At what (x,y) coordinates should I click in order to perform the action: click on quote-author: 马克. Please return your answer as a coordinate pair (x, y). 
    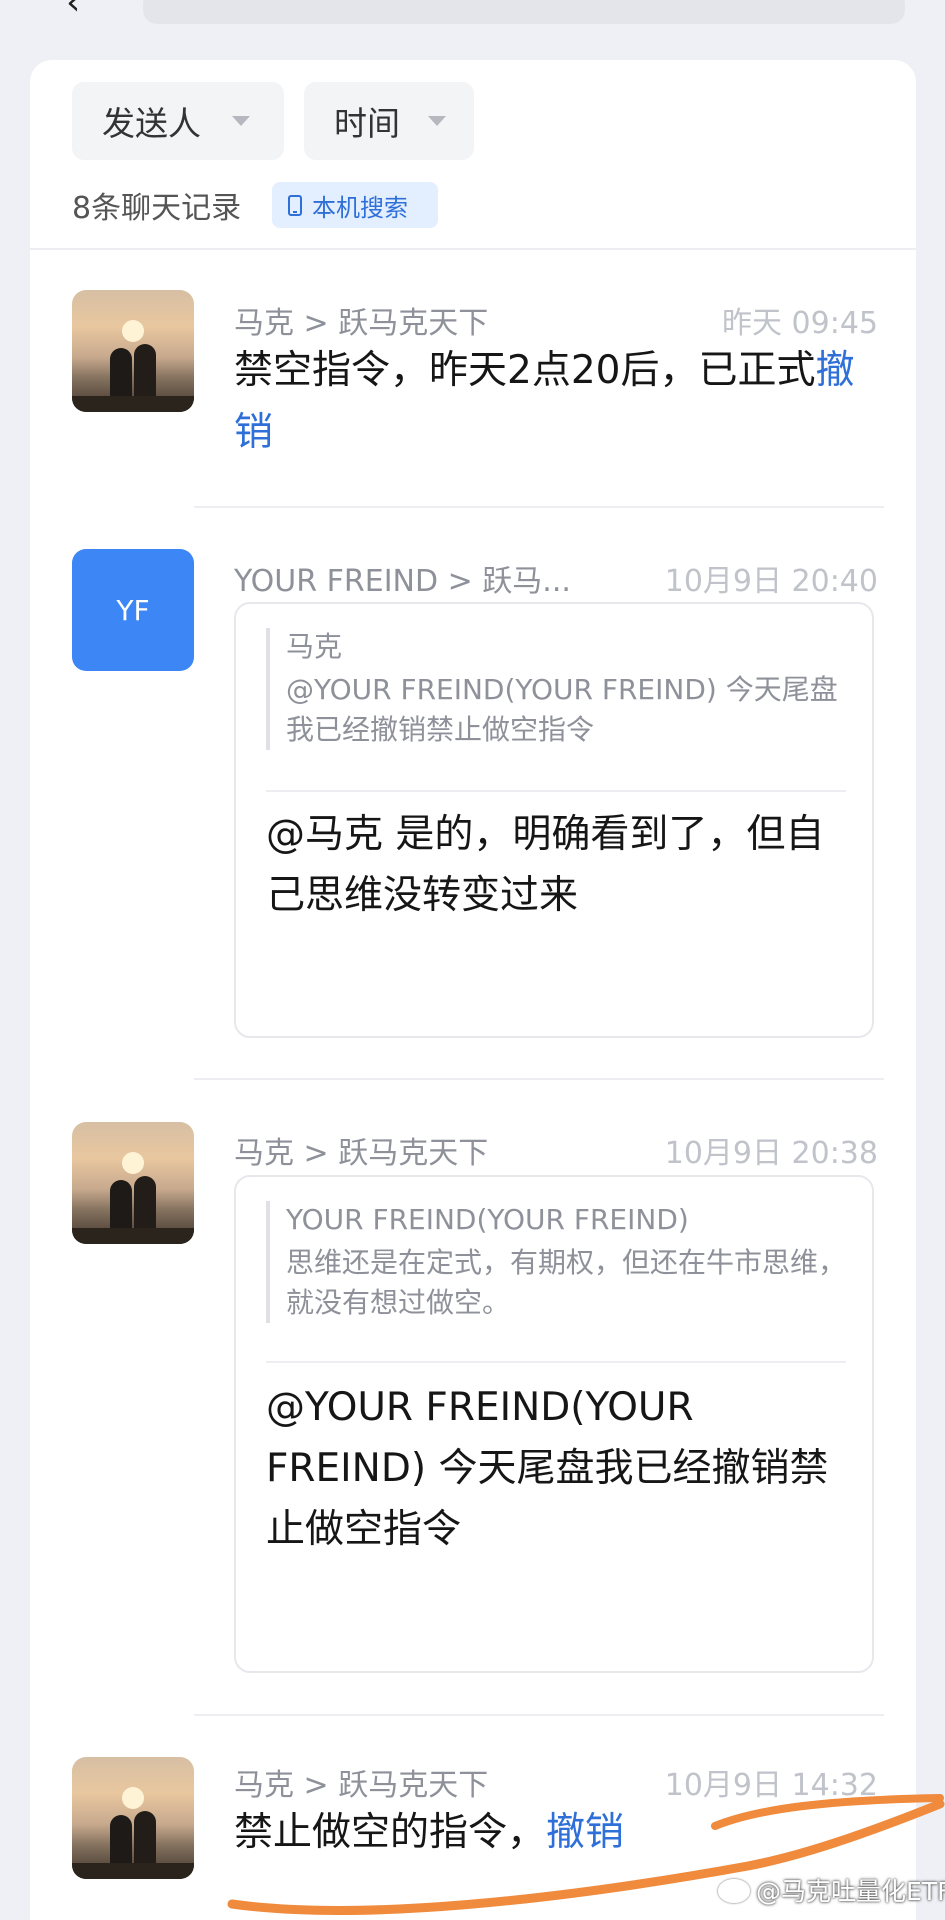
    Looking at the image, I should click on (314, 646).